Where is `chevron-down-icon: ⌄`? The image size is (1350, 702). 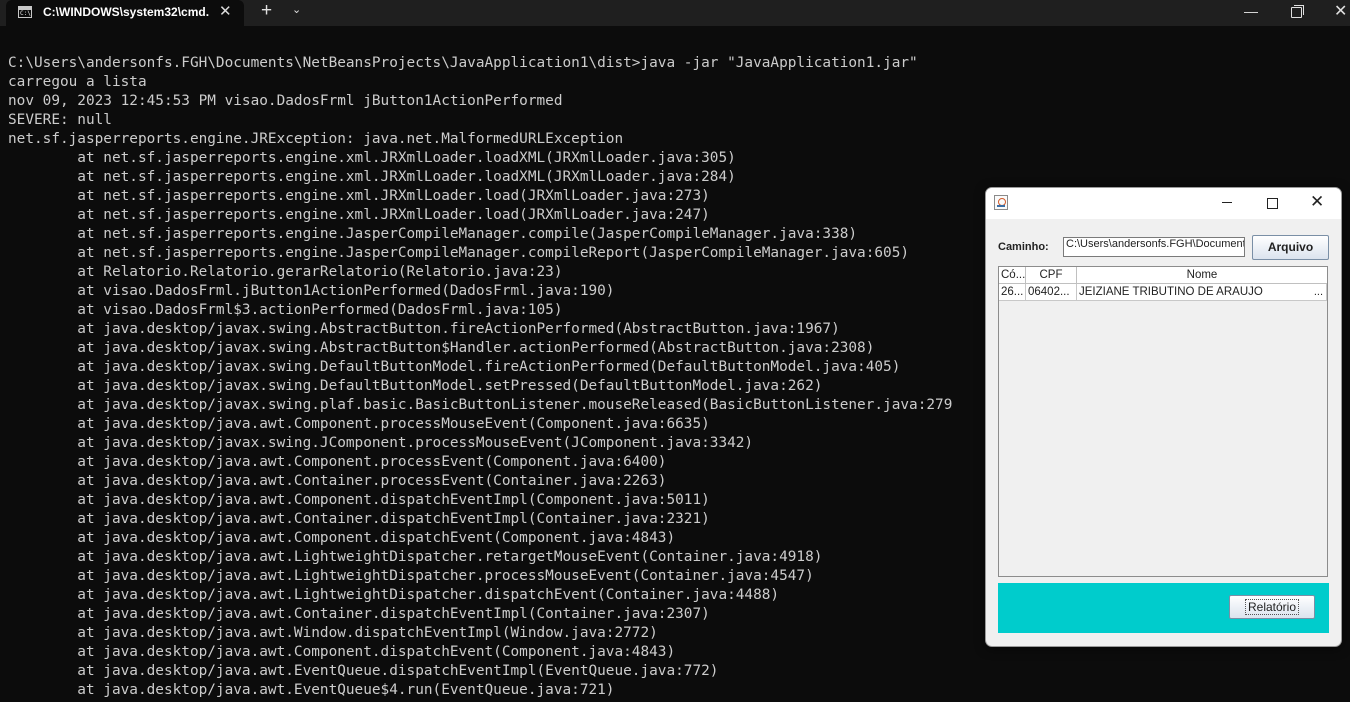
chevron-down-icon: ⌄ is located at coordinates (296, 9).